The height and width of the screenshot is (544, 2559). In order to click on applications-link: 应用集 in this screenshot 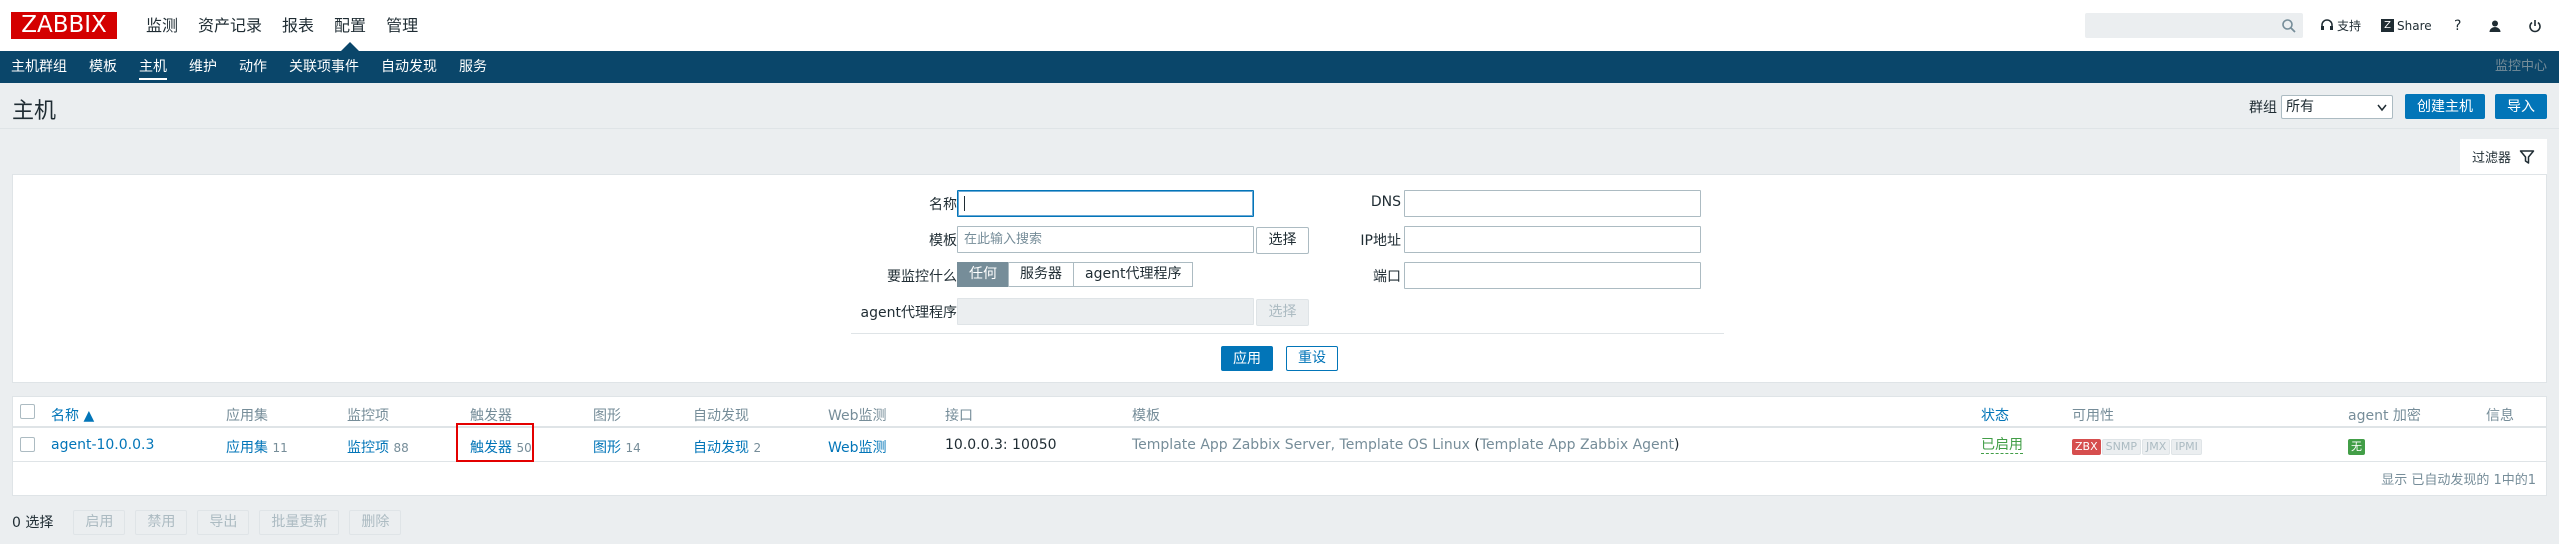, I will do `click(247, 448)`.